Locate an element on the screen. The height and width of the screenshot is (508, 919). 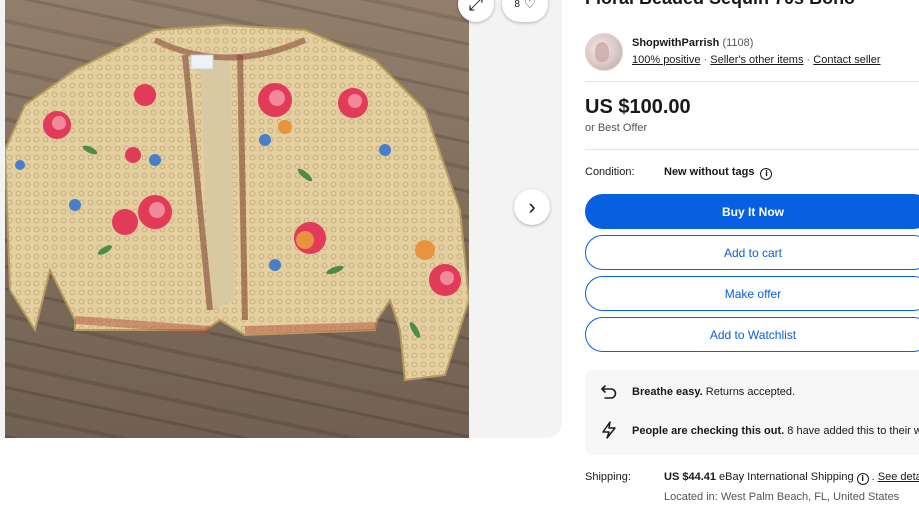
expand-icon: ⤢ is located at coordinates (476, 7).